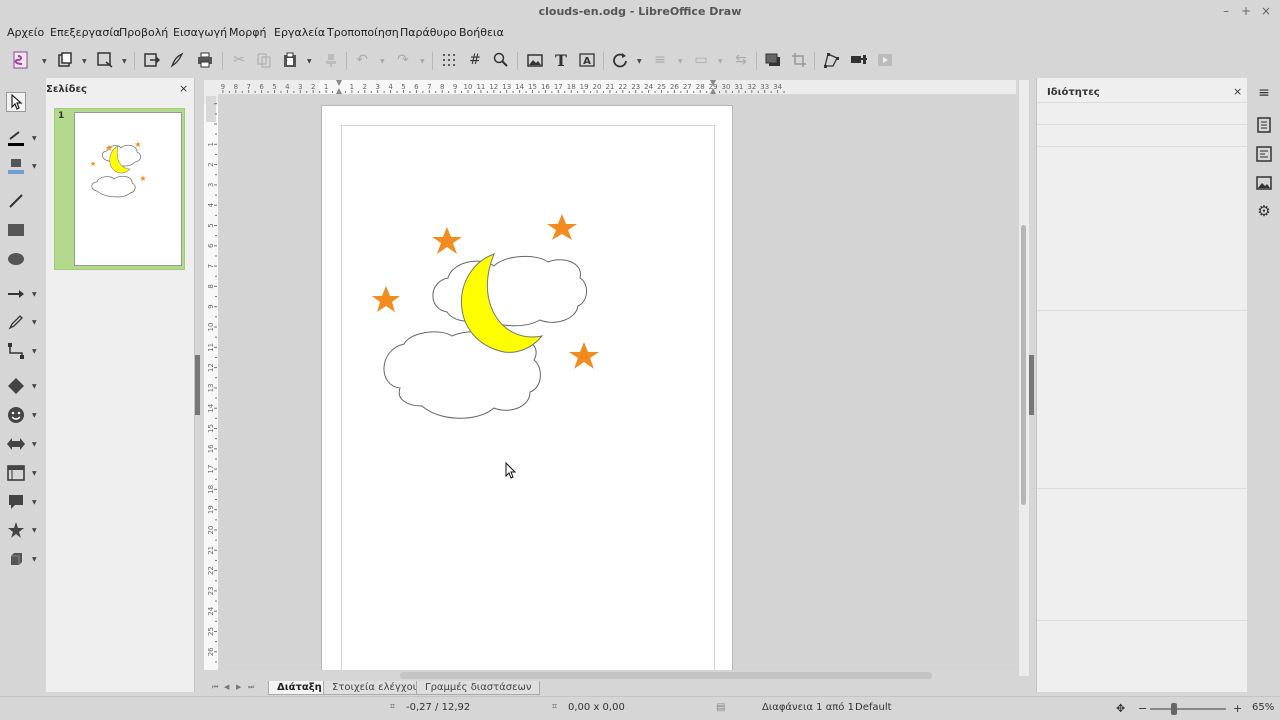 The width and height of the screenshot is (1280, 720). What do you see at coordinates (16, 294) in the screenshot?
I see `arrow-line-tool` at bounding box center [16, 294].